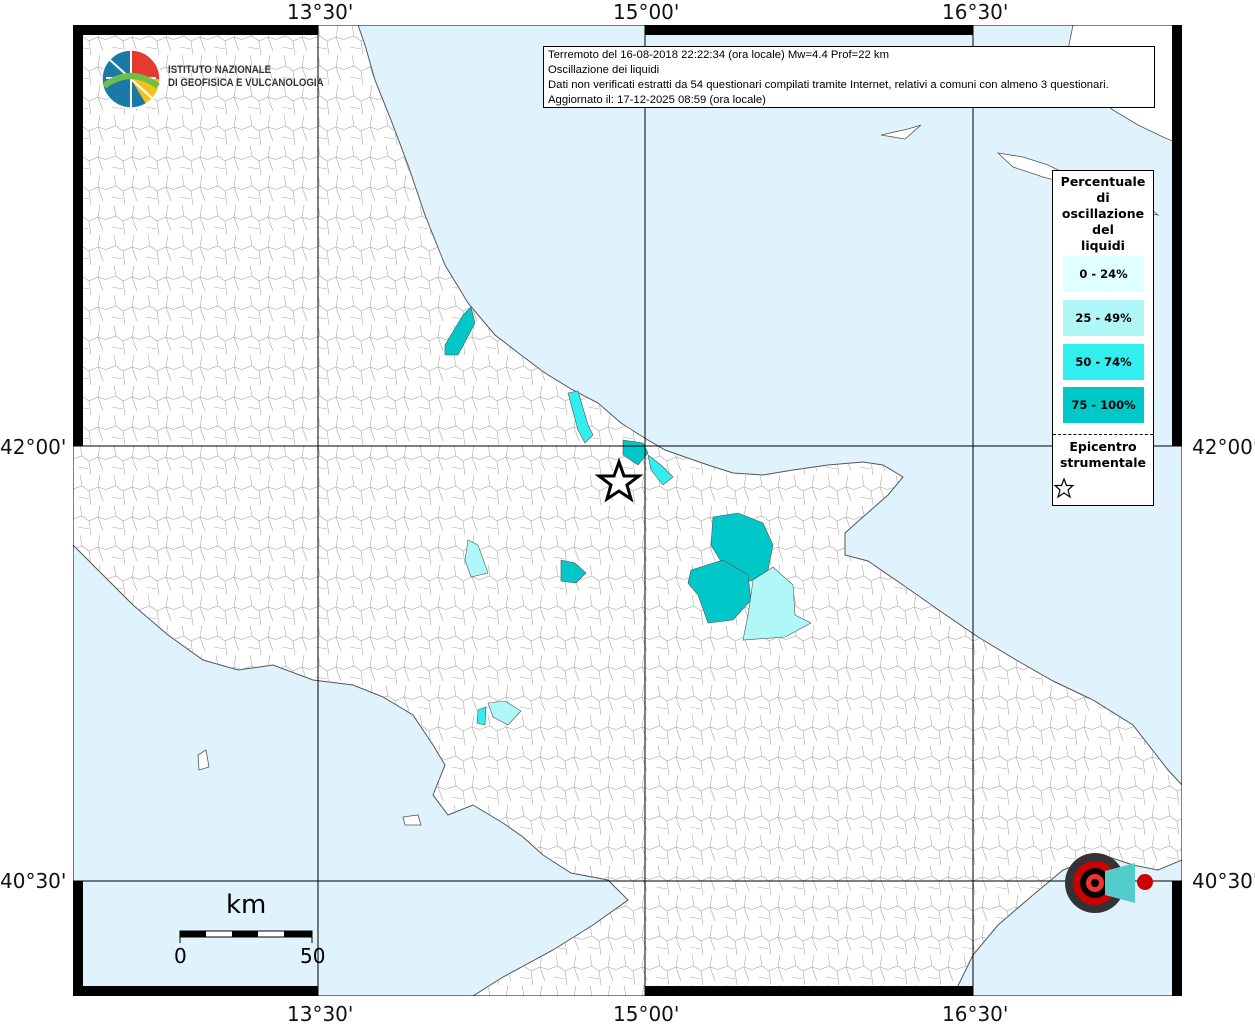 This screenshot has height=1026, width=1255. What do you see at coordinates (33, 881) in the screenshot?
I see `lat-label-left-2: 40°30'` at bounding box center [33, 881].